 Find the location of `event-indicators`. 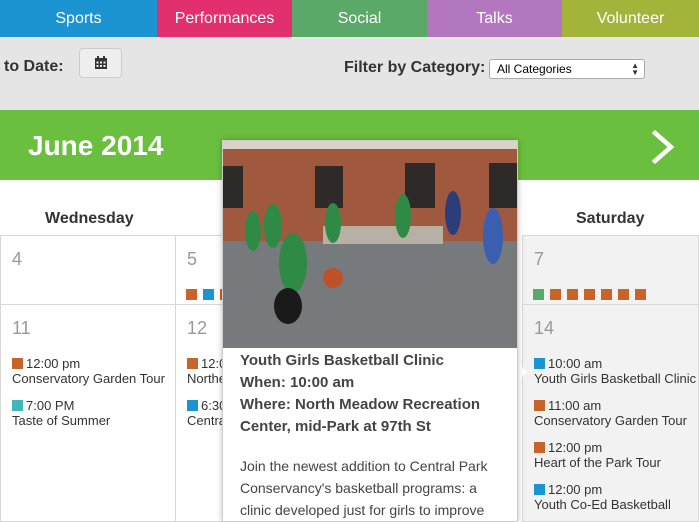

event-indicators is located at coordinates (589, 294).